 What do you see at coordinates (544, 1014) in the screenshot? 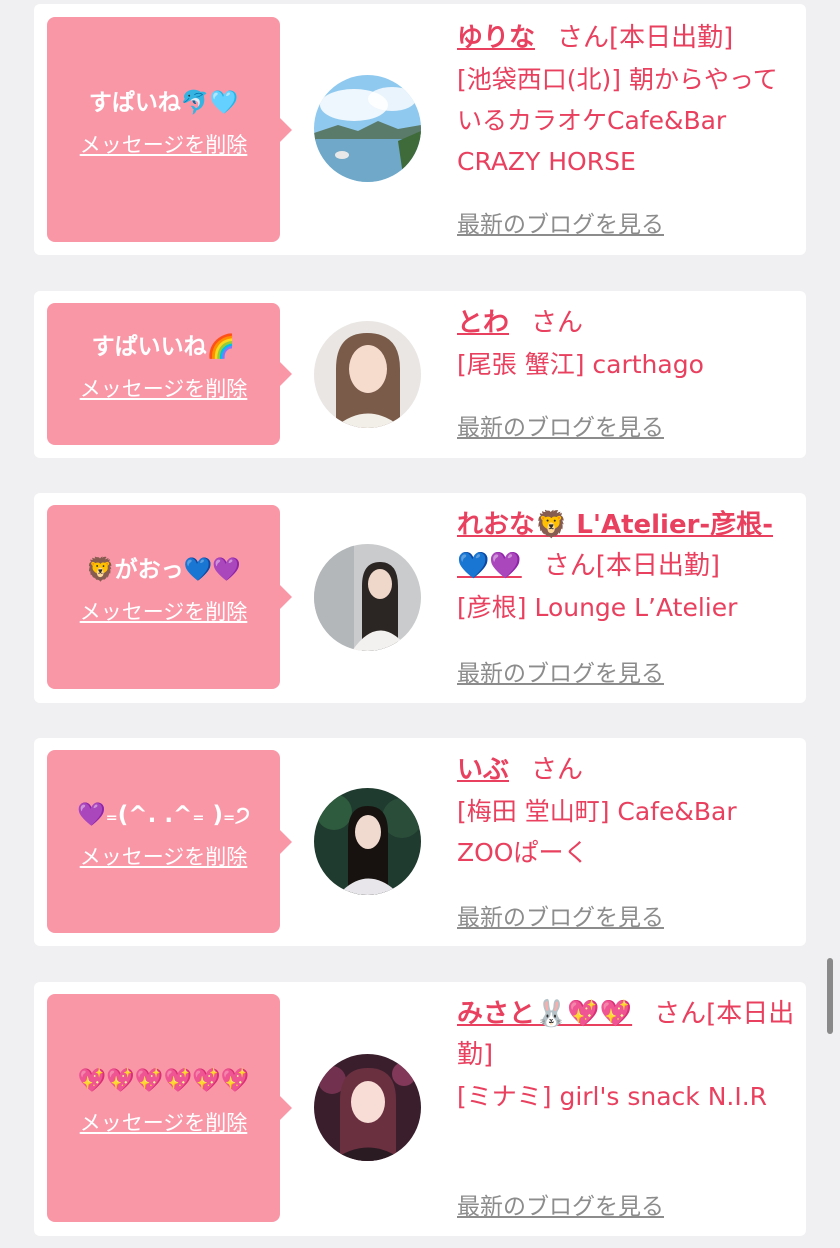
I see `cast-name-link: みさと🐰💖💖` at bounding box center [544, 1014].